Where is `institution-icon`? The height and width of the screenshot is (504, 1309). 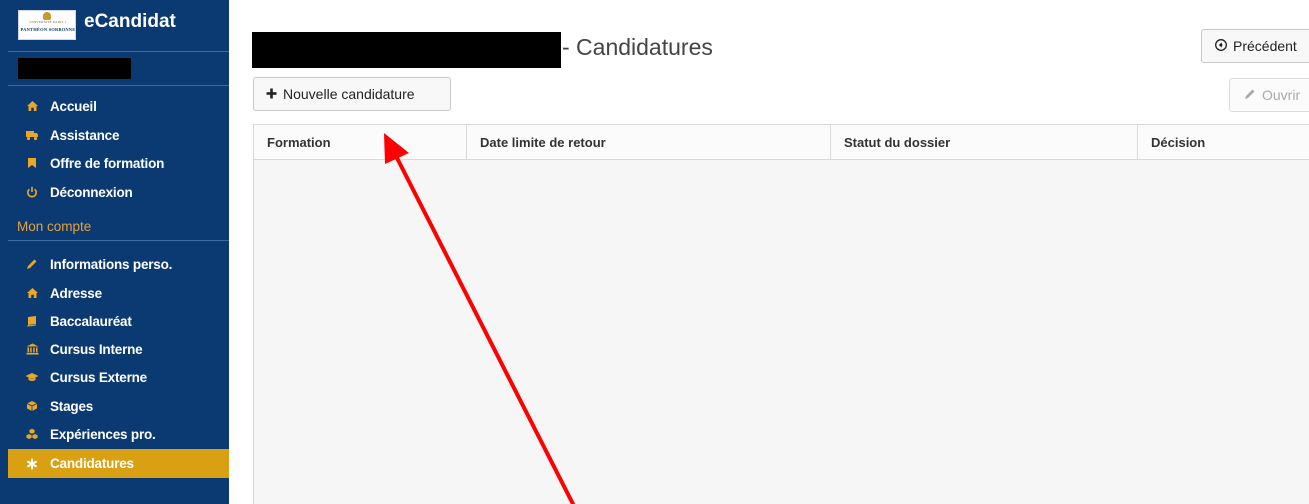
institution-icon is located at coordinates (32, 349).